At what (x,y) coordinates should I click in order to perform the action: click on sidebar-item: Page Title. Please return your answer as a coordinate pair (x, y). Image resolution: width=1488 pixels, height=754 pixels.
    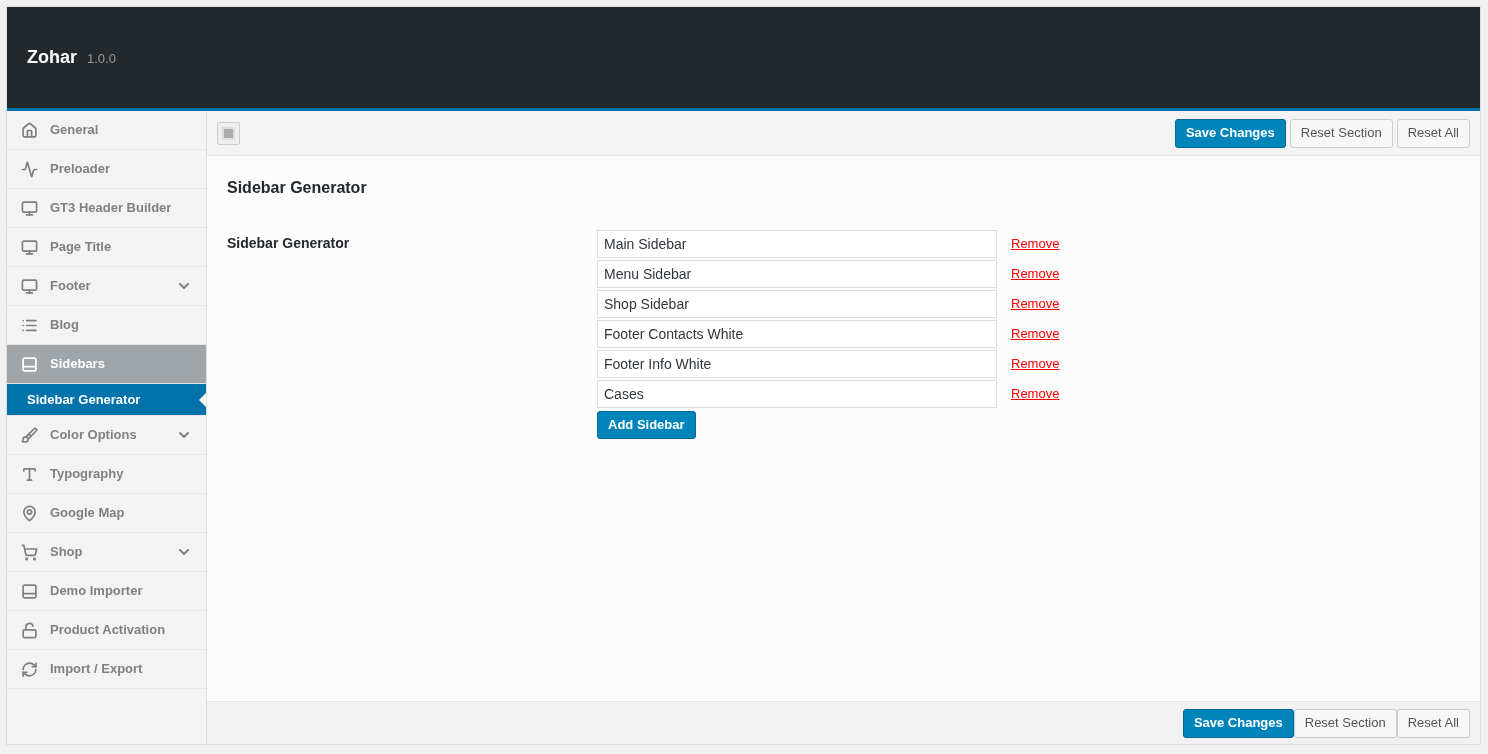
    Looking at the image, I should click on (106, 247).